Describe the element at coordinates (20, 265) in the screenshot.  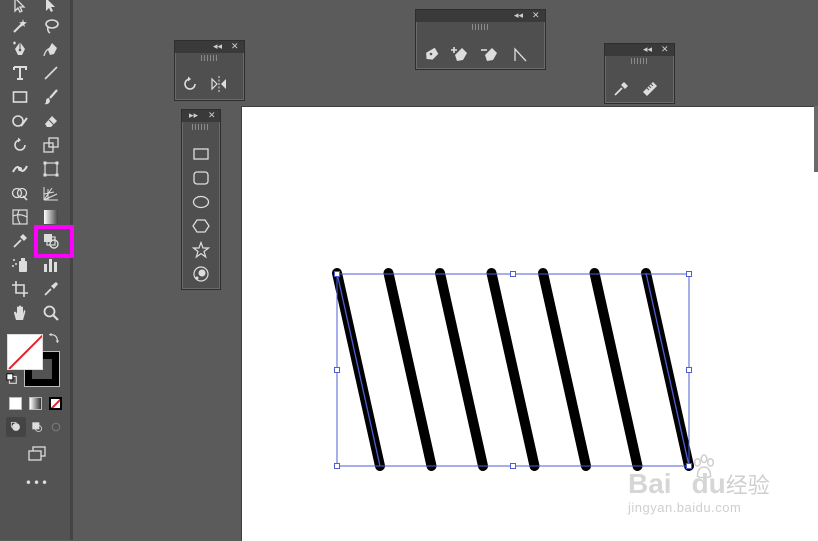
I see `symbol-sprayer-icon` at that location.